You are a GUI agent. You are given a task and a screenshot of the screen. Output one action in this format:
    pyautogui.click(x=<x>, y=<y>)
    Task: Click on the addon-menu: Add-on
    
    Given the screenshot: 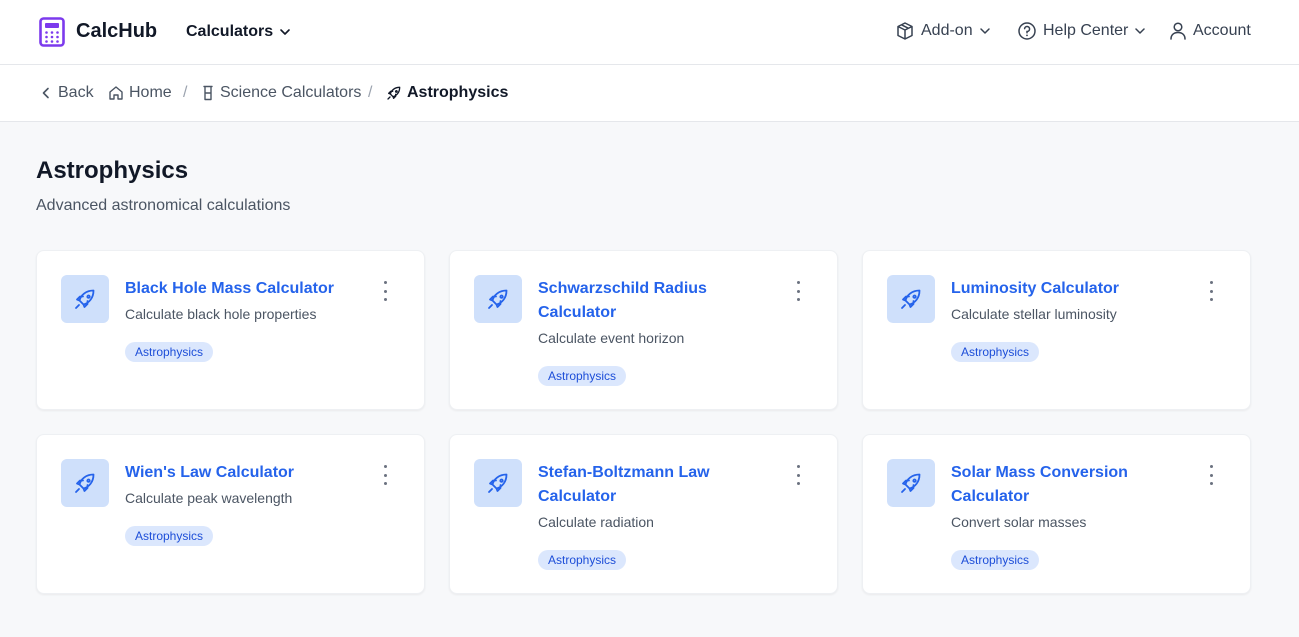 What is the action you would take?
    pyautogui.click(x=943, y=31)
    